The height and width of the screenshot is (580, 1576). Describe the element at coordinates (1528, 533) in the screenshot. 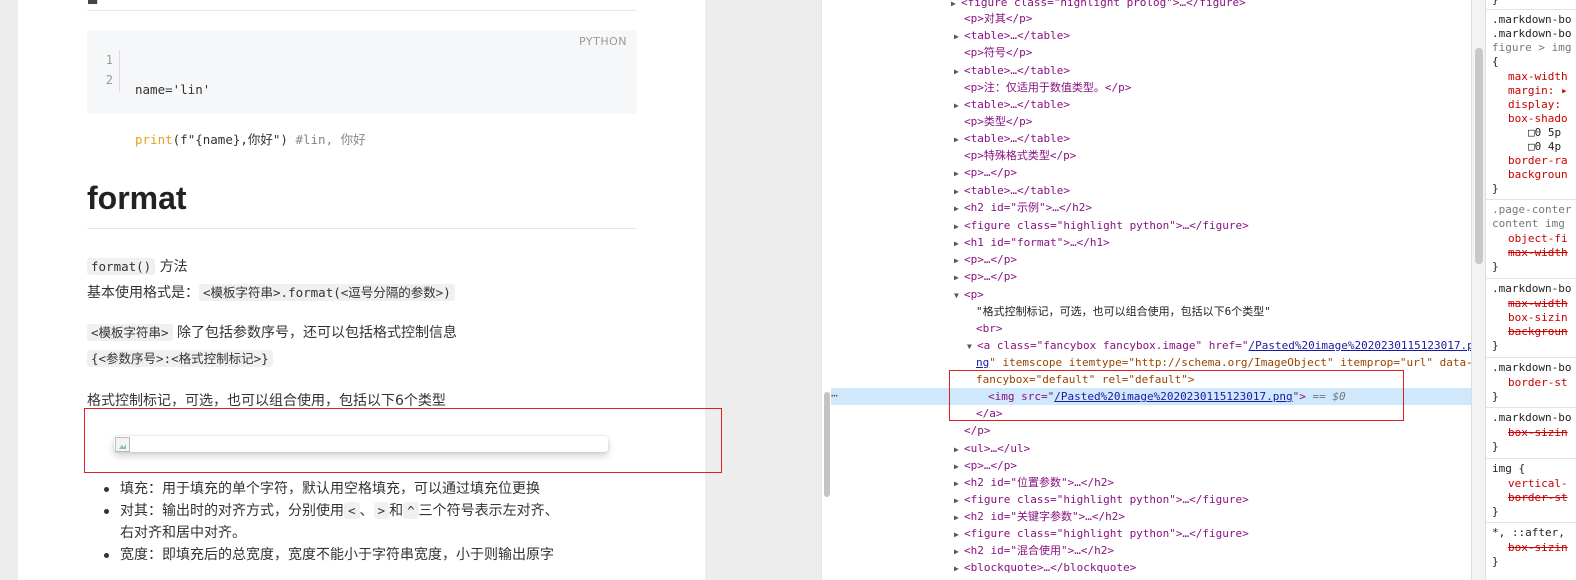

I see `style-selector: *, ::after,` at that location.